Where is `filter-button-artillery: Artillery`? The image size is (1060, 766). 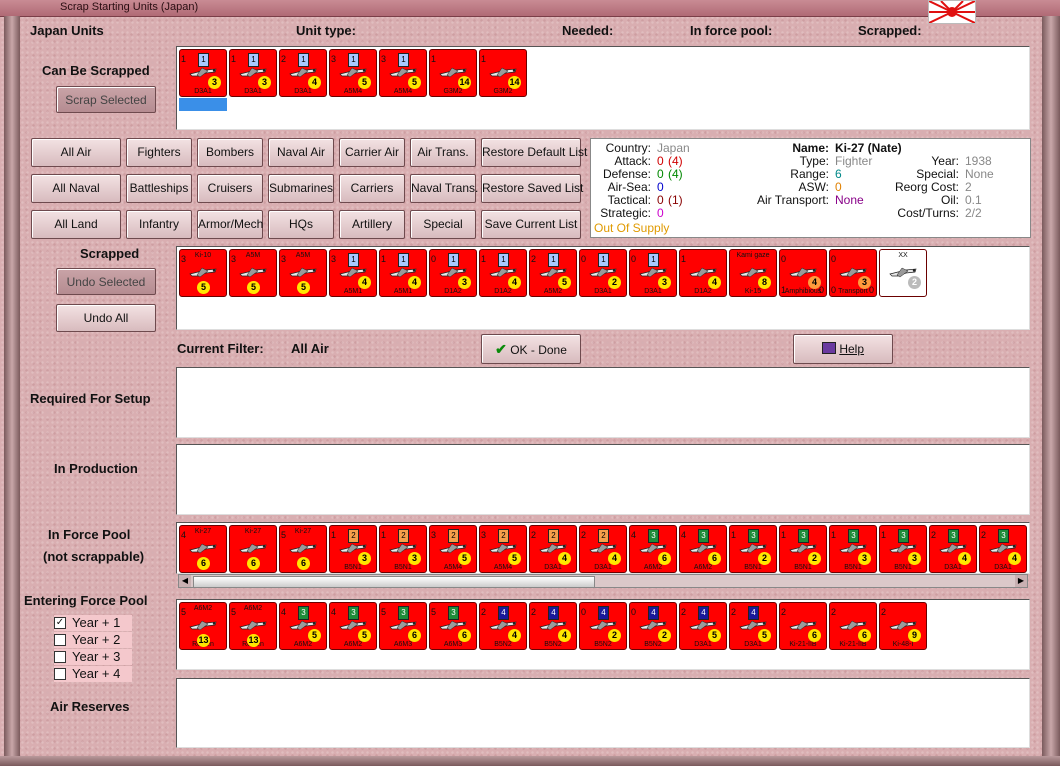
filter-button-artillery: Artillery is located at coordinates (372, 224).